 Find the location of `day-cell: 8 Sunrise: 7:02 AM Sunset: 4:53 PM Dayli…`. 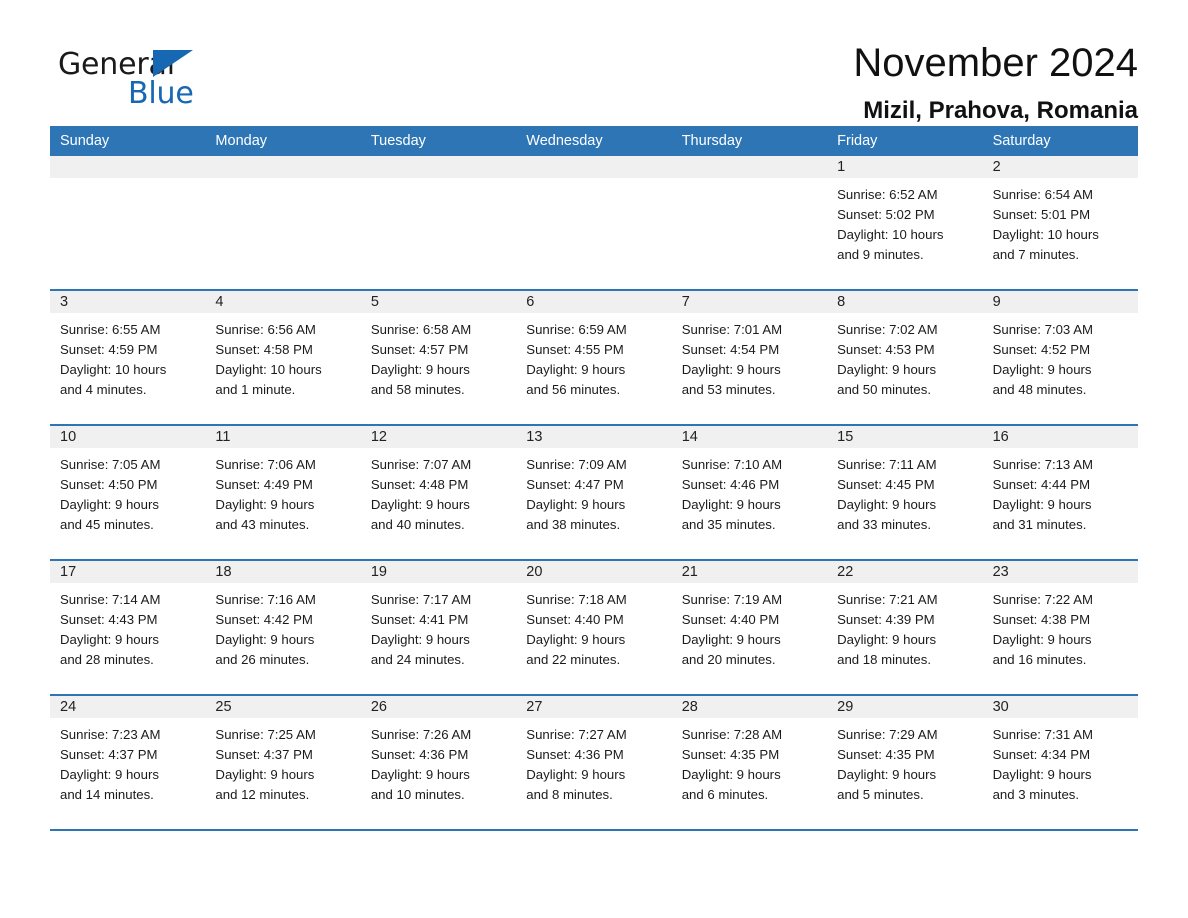

day-cell: 8 Sunrise: 7:02 AM Sunset: 4:53 PM Dayli… is located at coordinates (905, 357).